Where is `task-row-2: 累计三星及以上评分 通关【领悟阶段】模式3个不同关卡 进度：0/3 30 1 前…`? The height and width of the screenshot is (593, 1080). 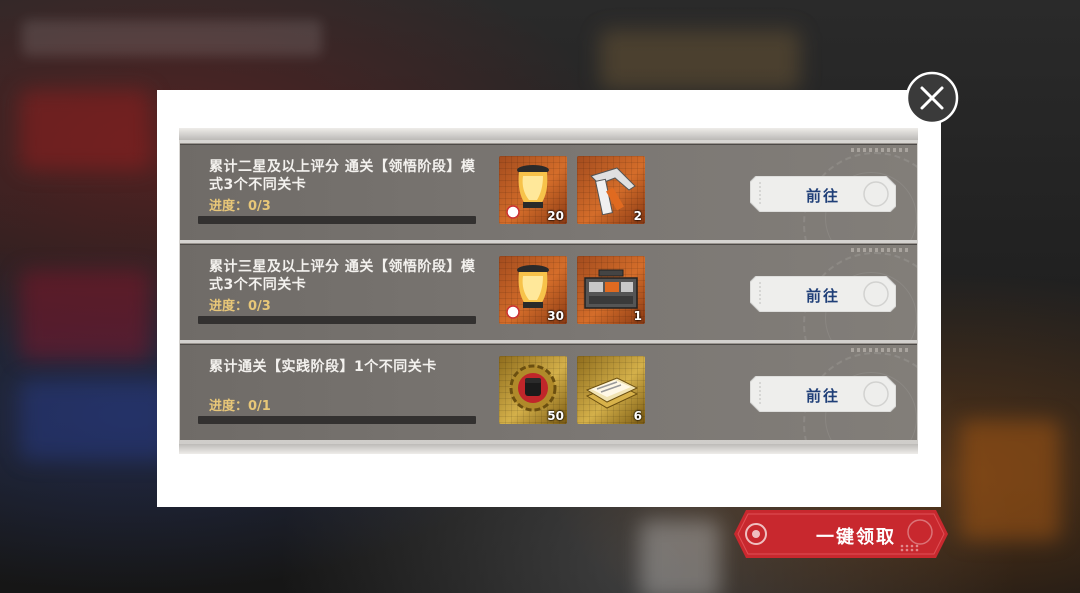
task-row-2: 累计三星及以上评分 通关【领悟阶段】模式3个不同关卡 进度：0/3 30 1 前… is located at coordinates (548, 291).